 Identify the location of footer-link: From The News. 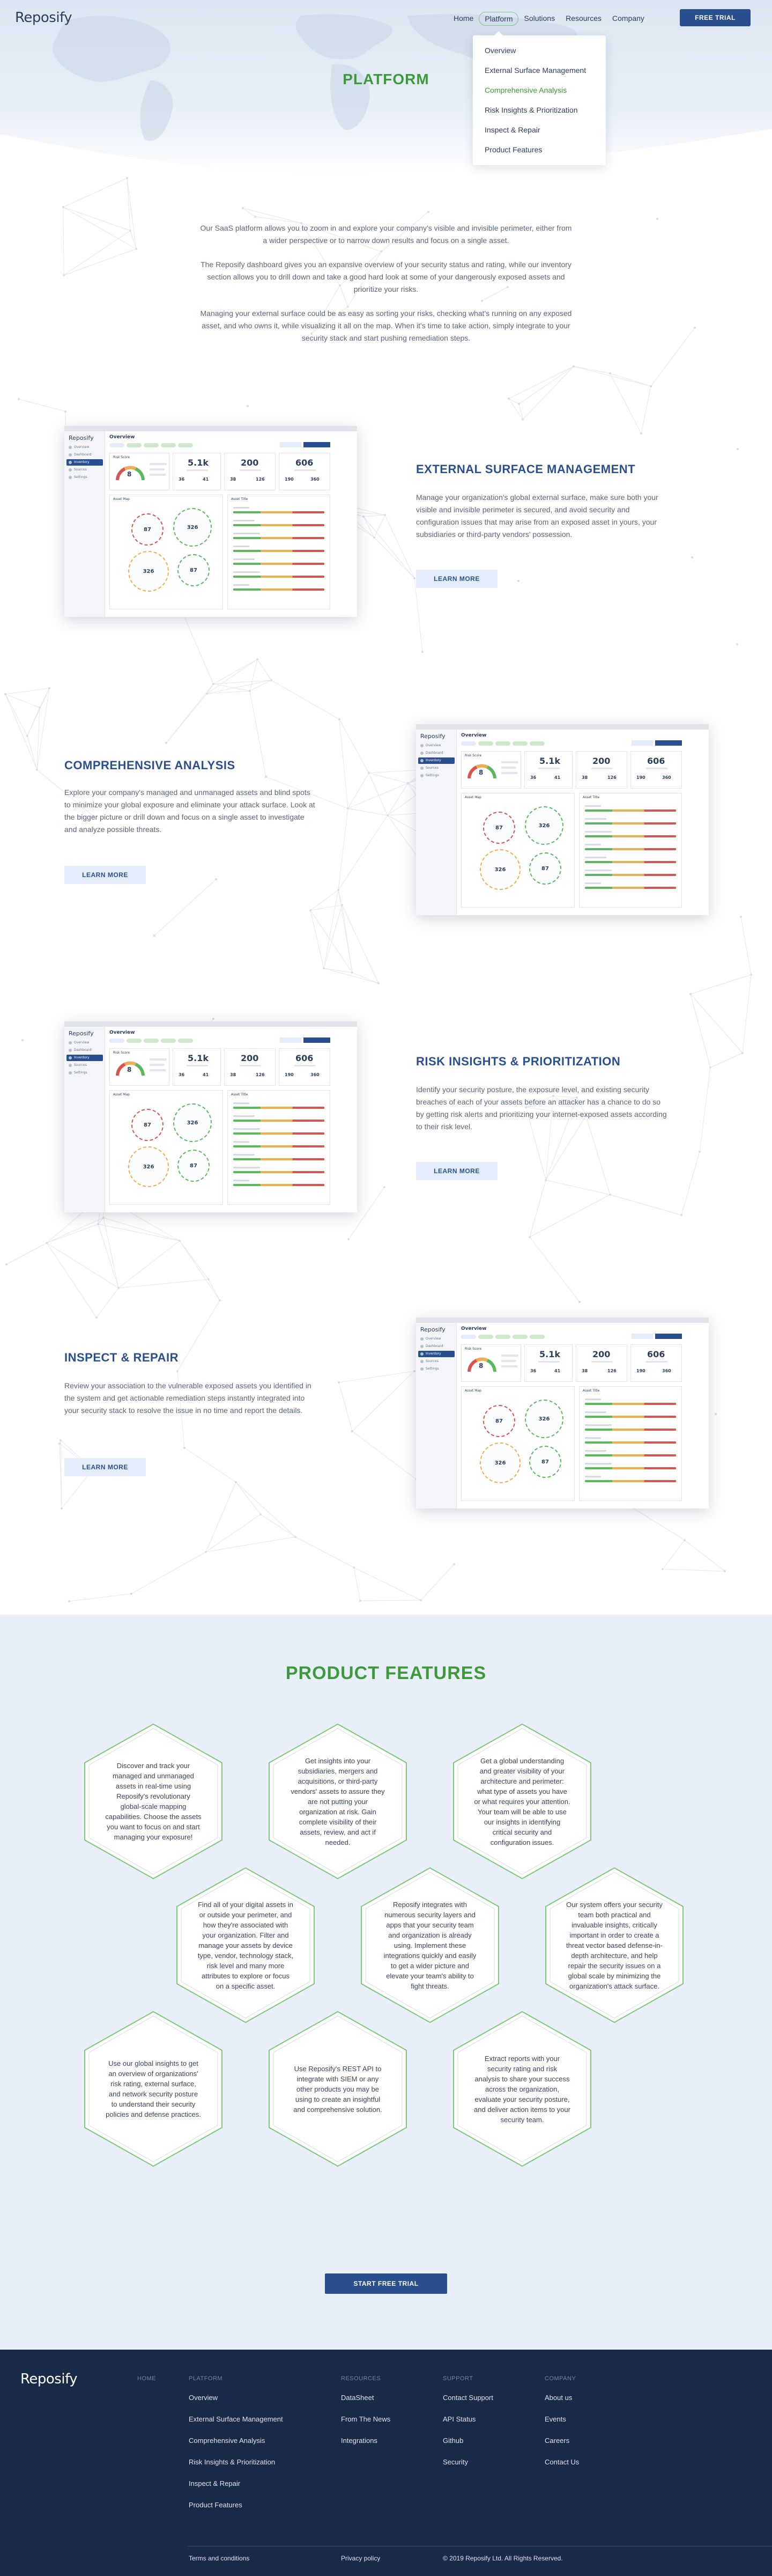
(365, 2419).